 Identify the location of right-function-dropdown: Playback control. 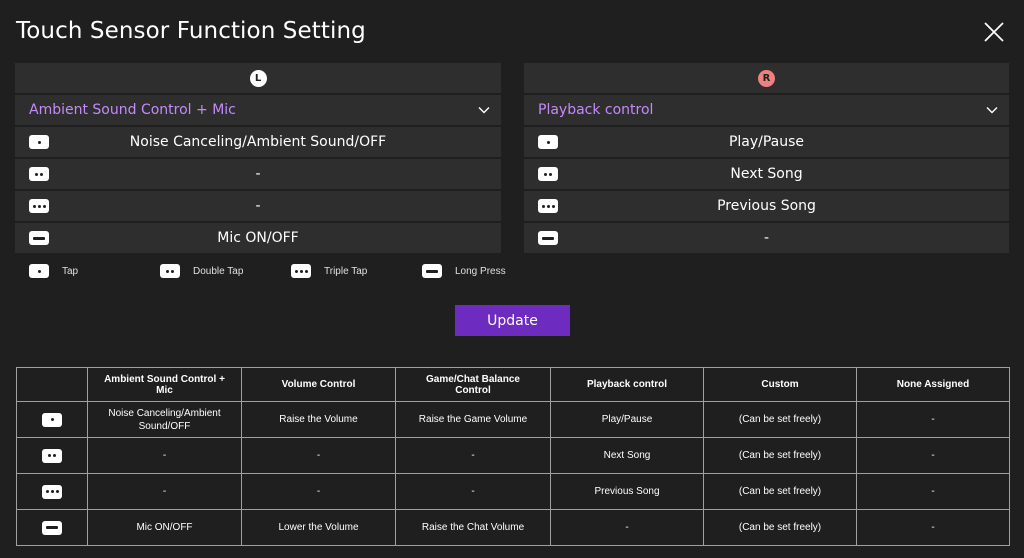
(766, 110).